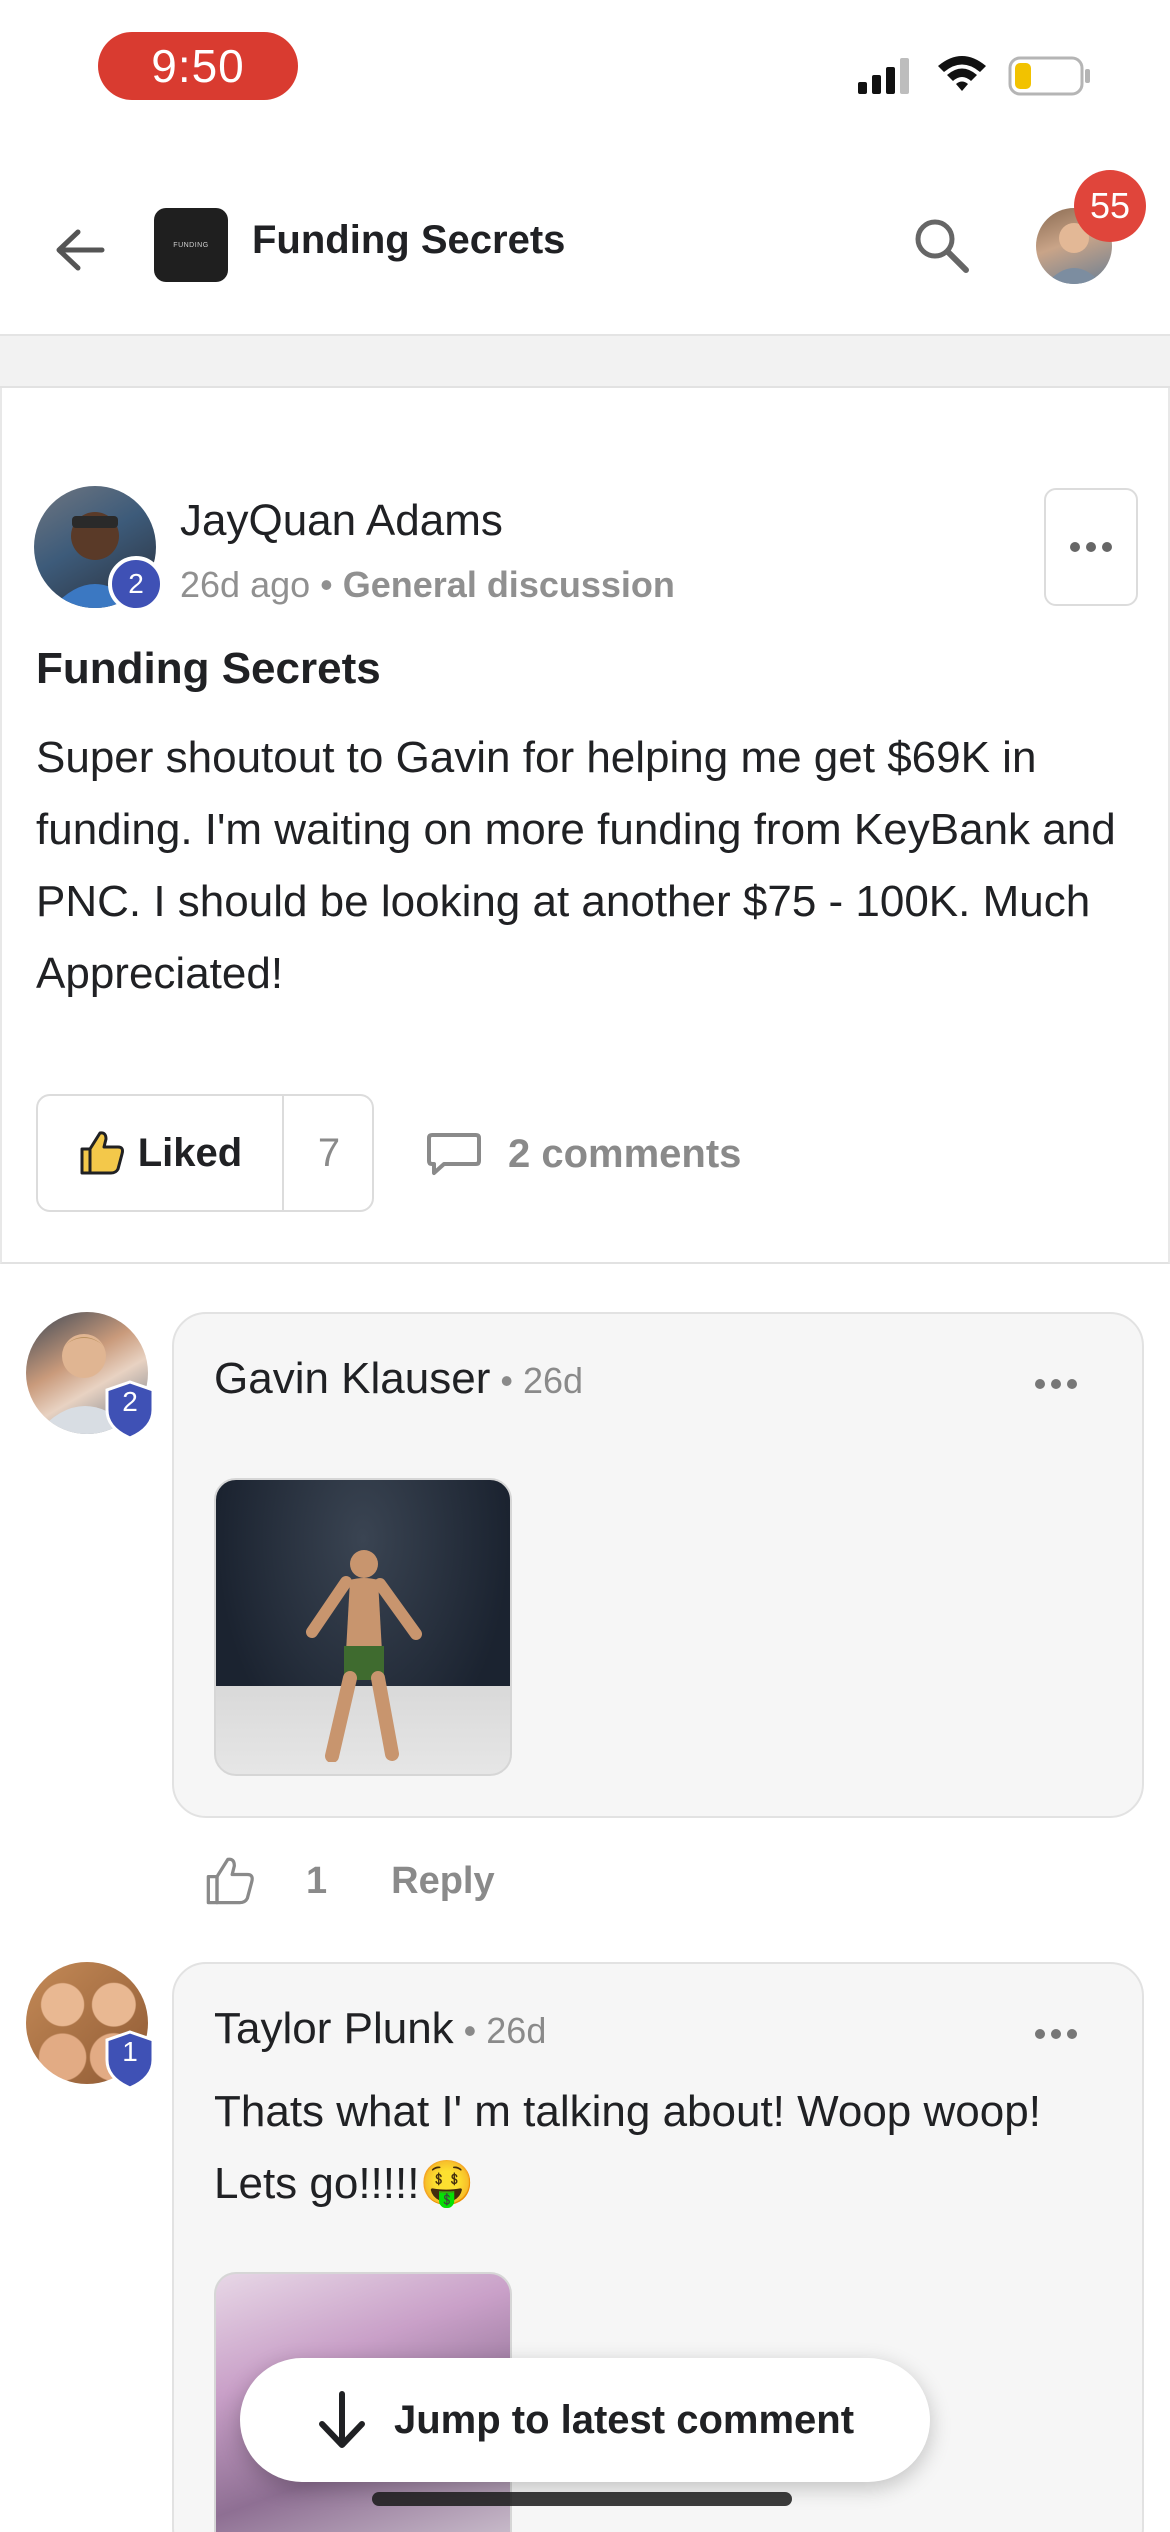 The height and width of the screenshot is (2532, 1170). I want to click on jump-to-latest-button: Jump to latest comment, so click(585, 2420).